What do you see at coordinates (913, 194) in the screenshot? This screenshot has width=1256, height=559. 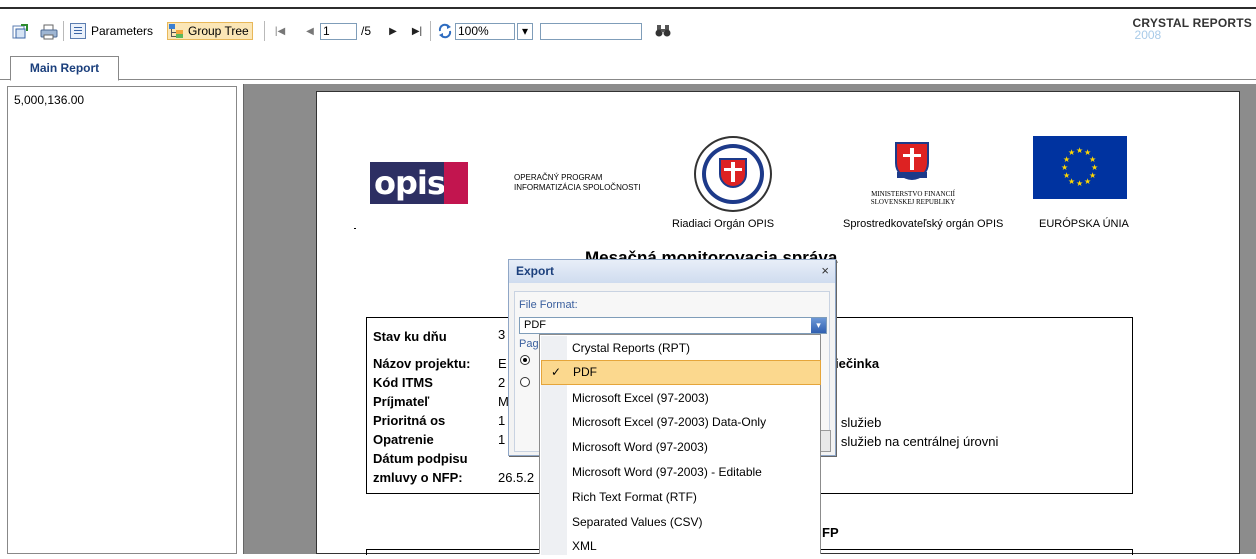 I see `ministry-line-1: MINISTERSTVO FINANCIÍ` at bounding box center [913, 194].